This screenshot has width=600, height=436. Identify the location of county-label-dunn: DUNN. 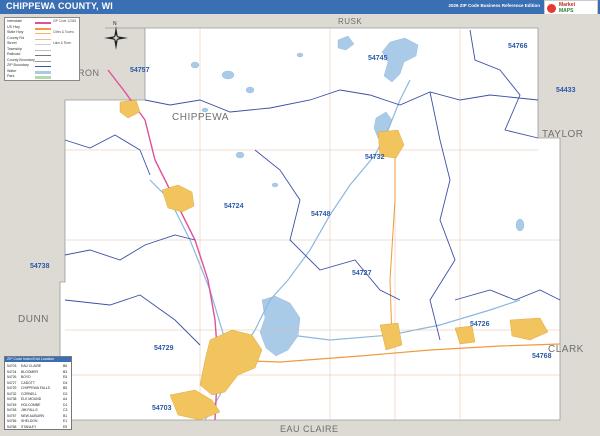
(33, 319).